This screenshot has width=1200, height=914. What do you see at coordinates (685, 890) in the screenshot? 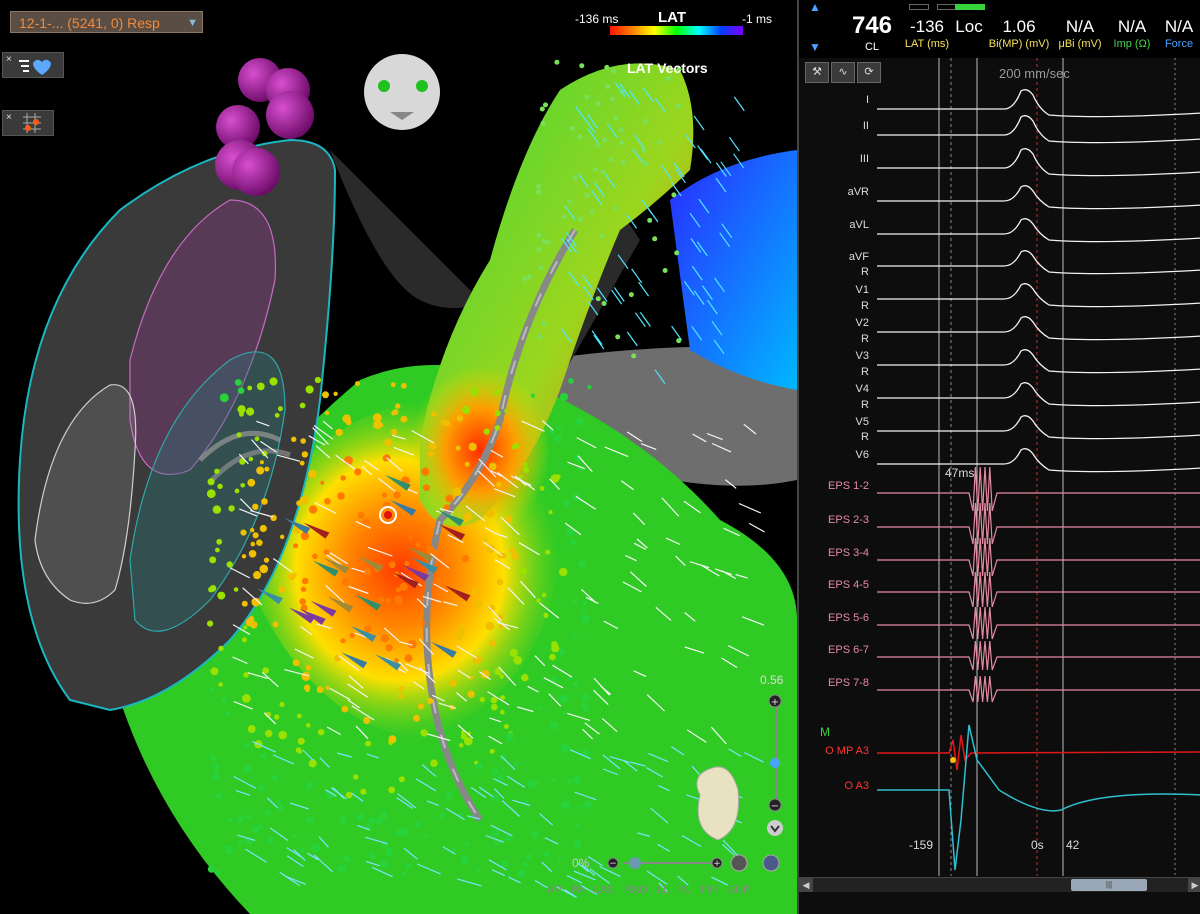
I see `view-rl-button: RL` at bounding box center [685, 890].